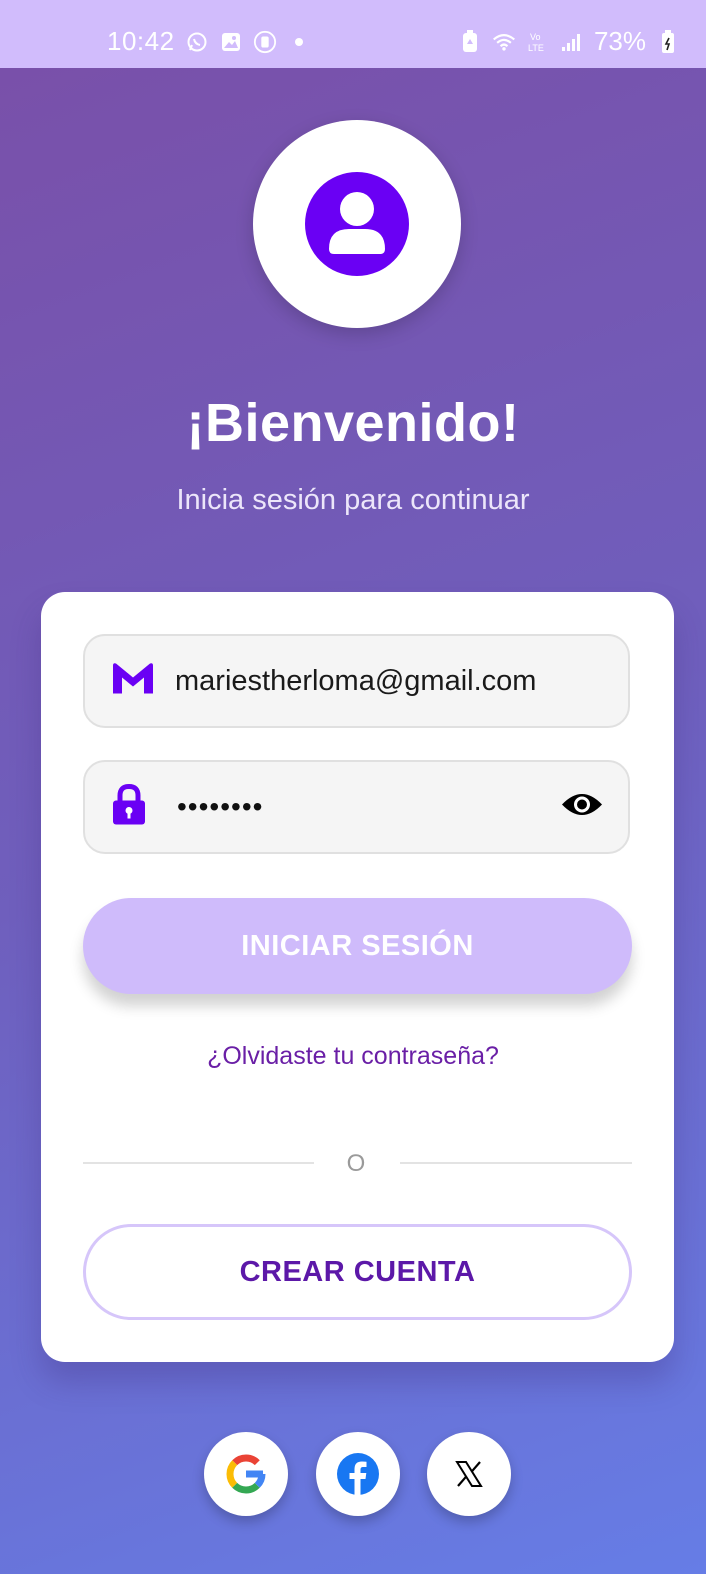  Describe the element at coordinates (516, 1163) in the screenshot. I see `divider-right` at that location.